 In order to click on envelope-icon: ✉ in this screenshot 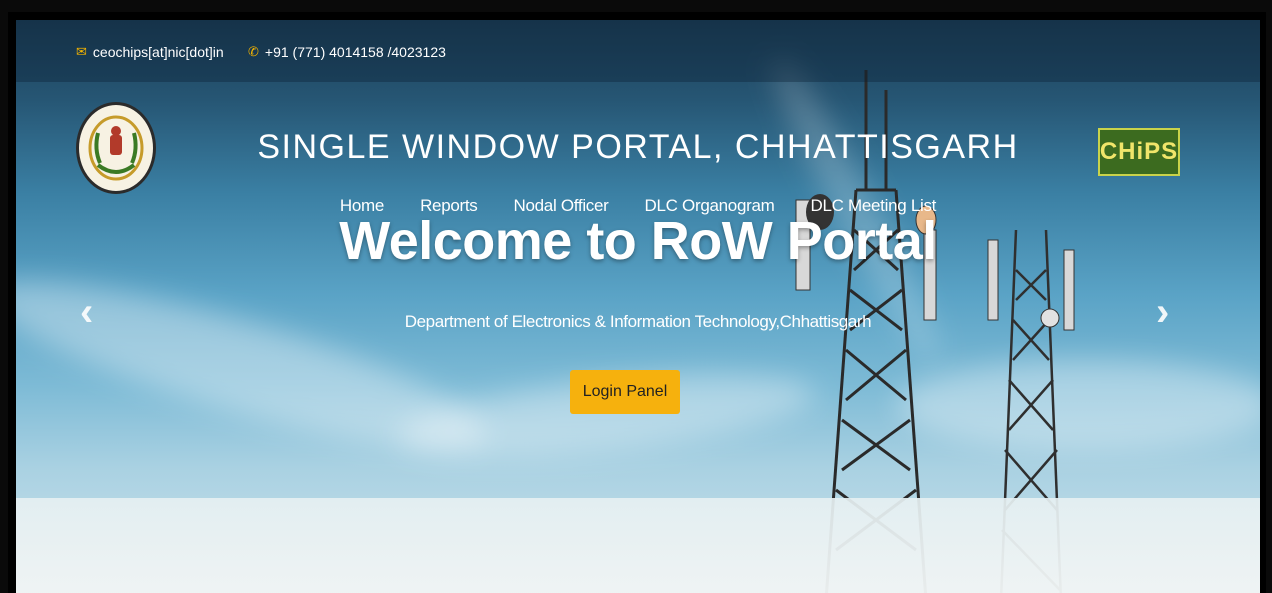, I will do `click(81, 51)`.